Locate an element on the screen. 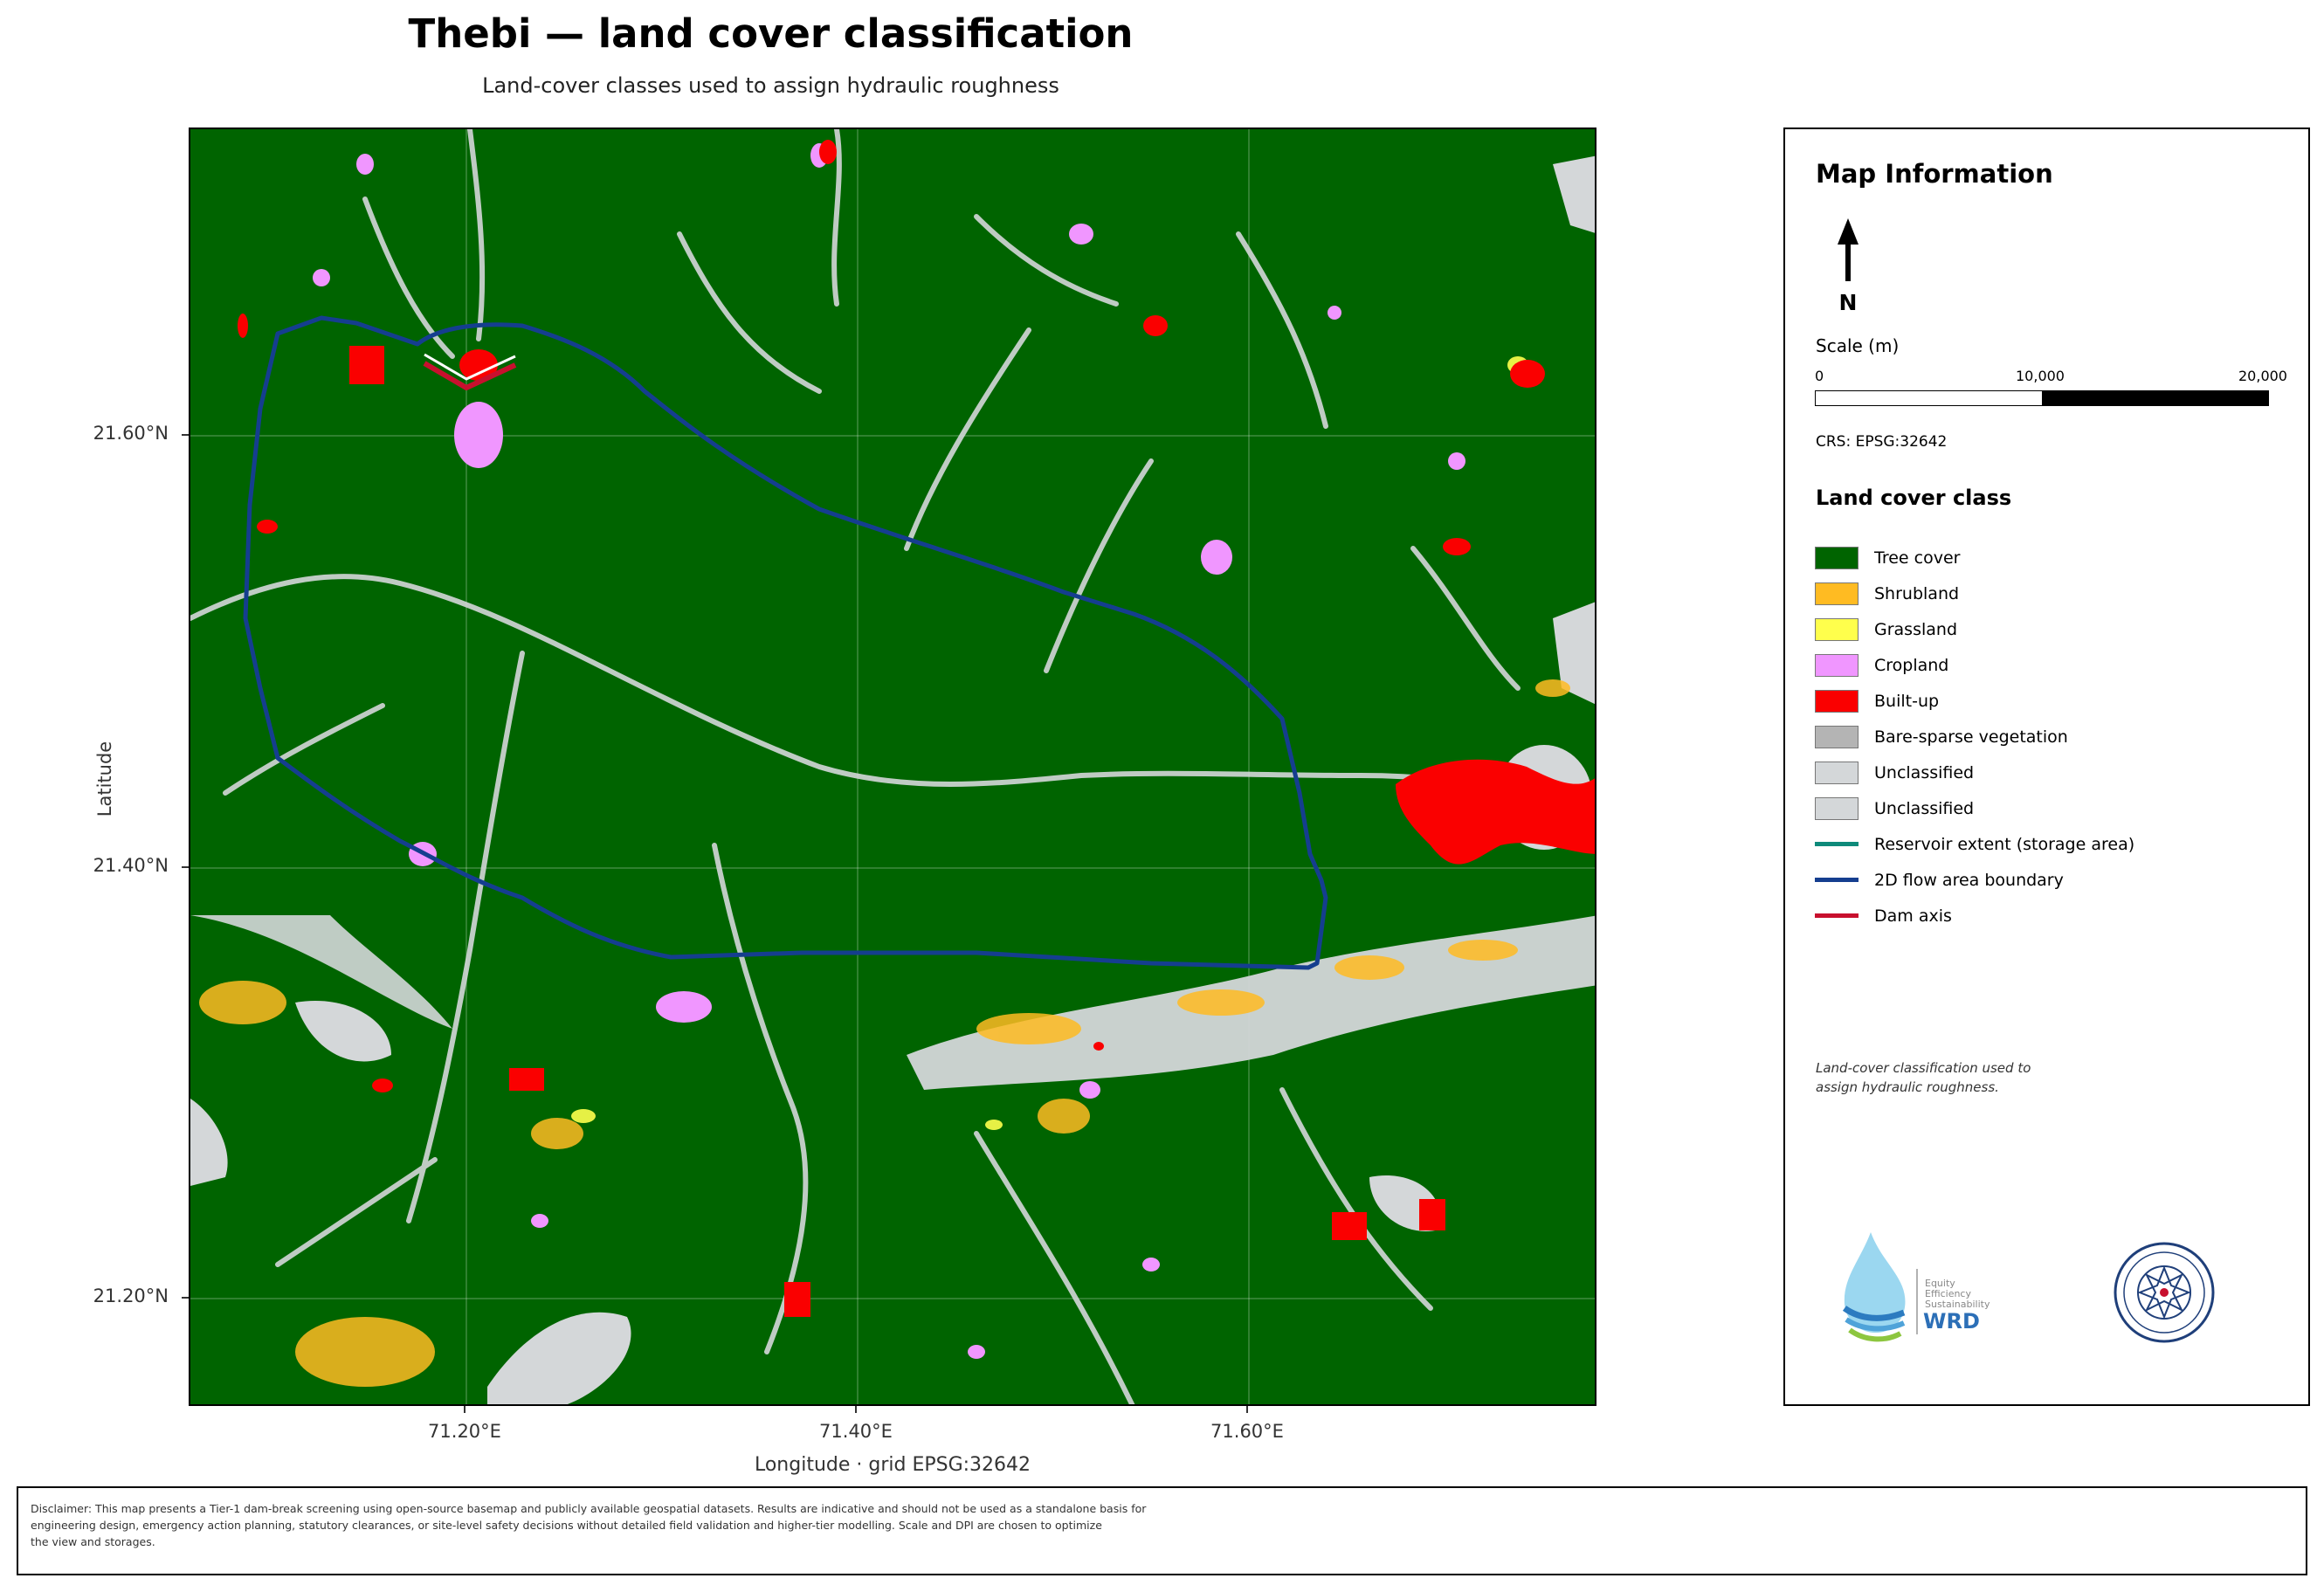 The image size is (2324, 1592). north-label: N is located at coordinates (1848, 302).